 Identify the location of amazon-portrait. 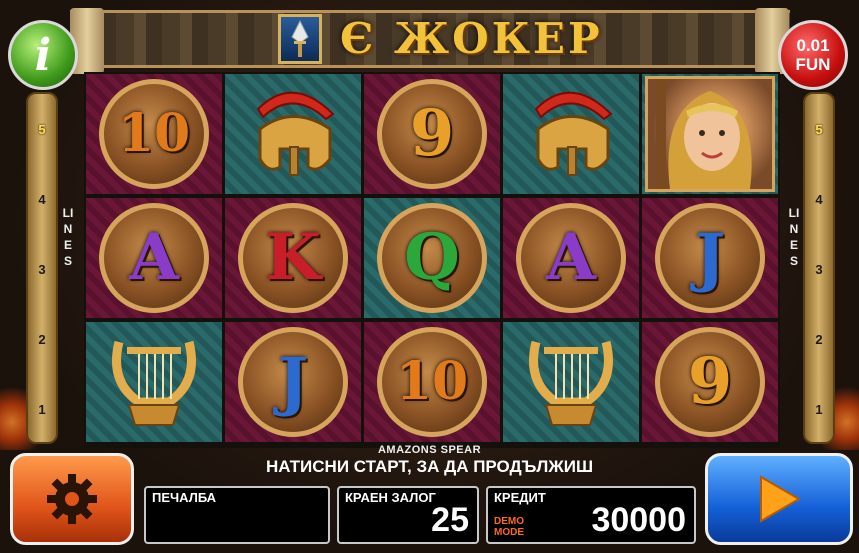
(710, 134).